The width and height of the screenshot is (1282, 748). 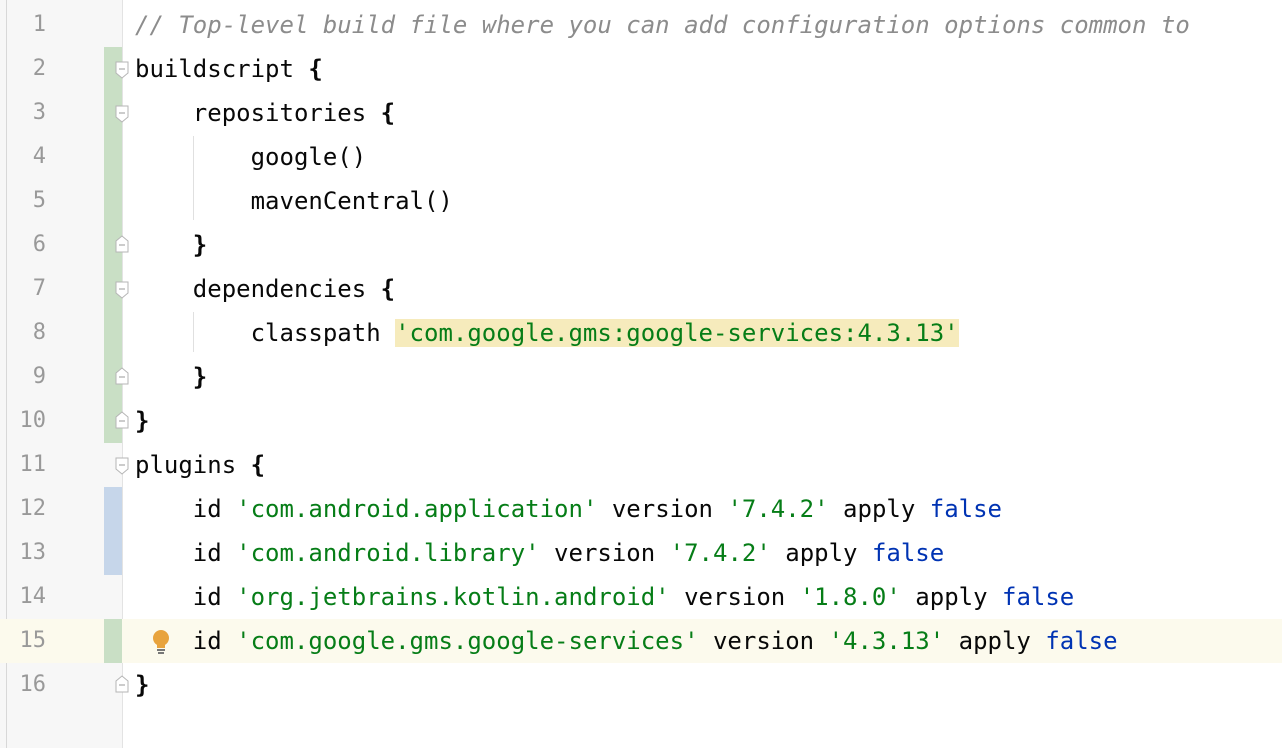 I want to click on code-token: mavenCentral(), so click(x=294, y=201).